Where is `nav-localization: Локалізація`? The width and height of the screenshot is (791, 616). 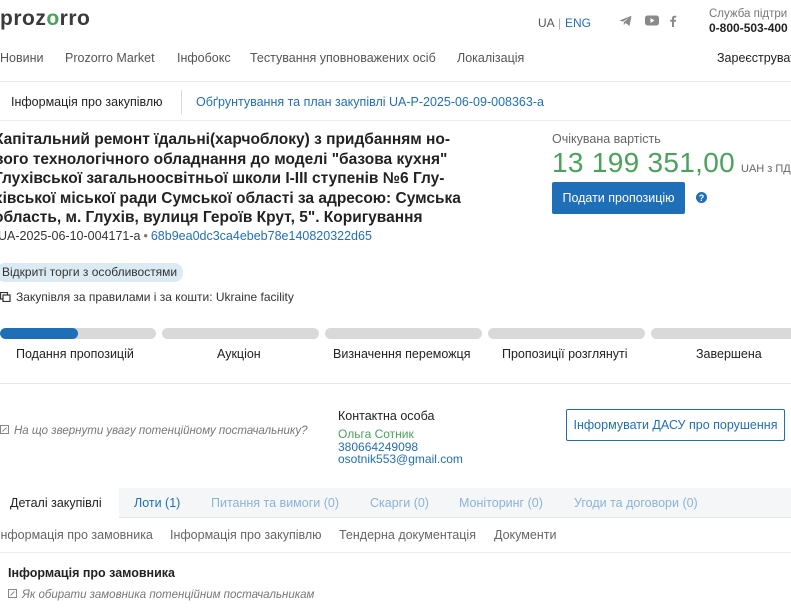 nav-localization: Локалізація is located at coordinates (490, 58).